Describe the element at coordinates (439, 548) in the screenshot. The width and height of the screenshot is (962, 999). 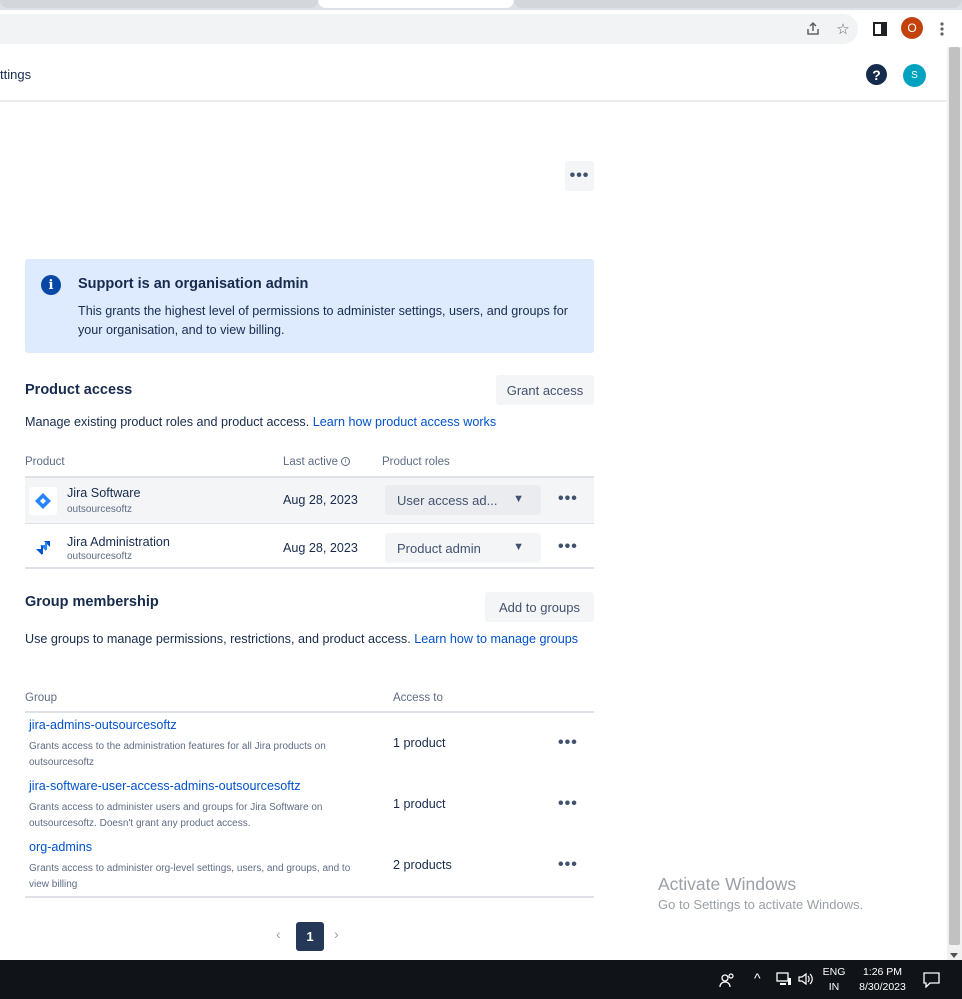
I see `product-role-value: Product admin` at that location.